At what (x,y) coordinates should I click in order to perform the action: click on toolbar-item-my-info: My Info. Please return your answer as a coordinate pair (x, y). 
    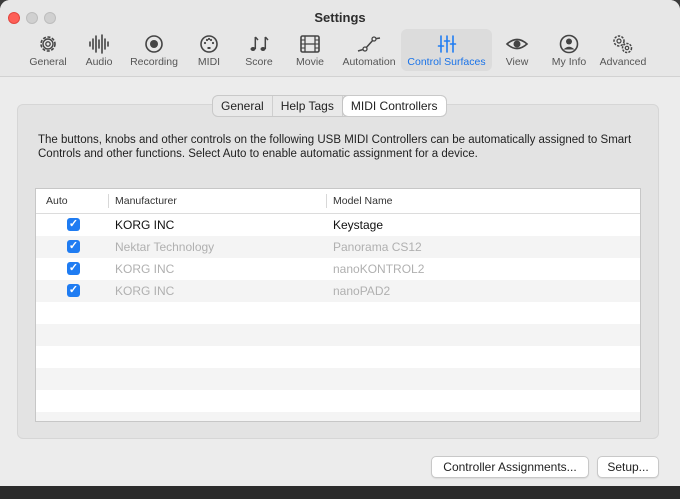
    Looking at the image, I should click on (569, 50).